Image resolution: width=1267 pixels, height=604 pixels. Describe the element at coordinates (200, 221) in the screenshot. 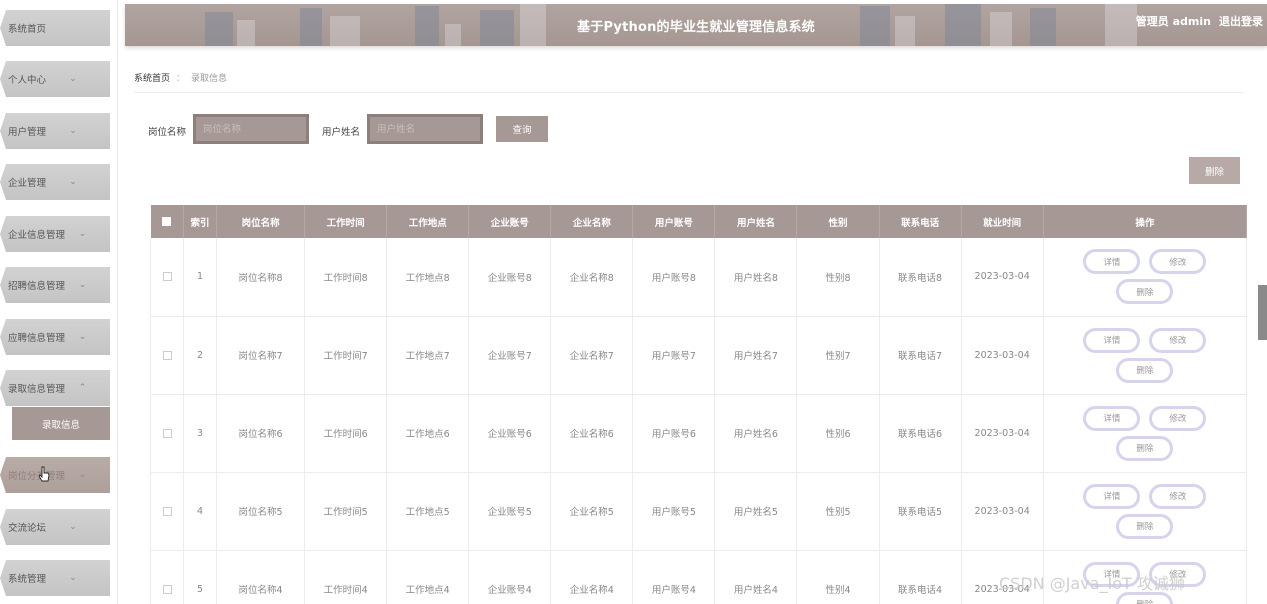

I see `column-header: 索引` at that location.